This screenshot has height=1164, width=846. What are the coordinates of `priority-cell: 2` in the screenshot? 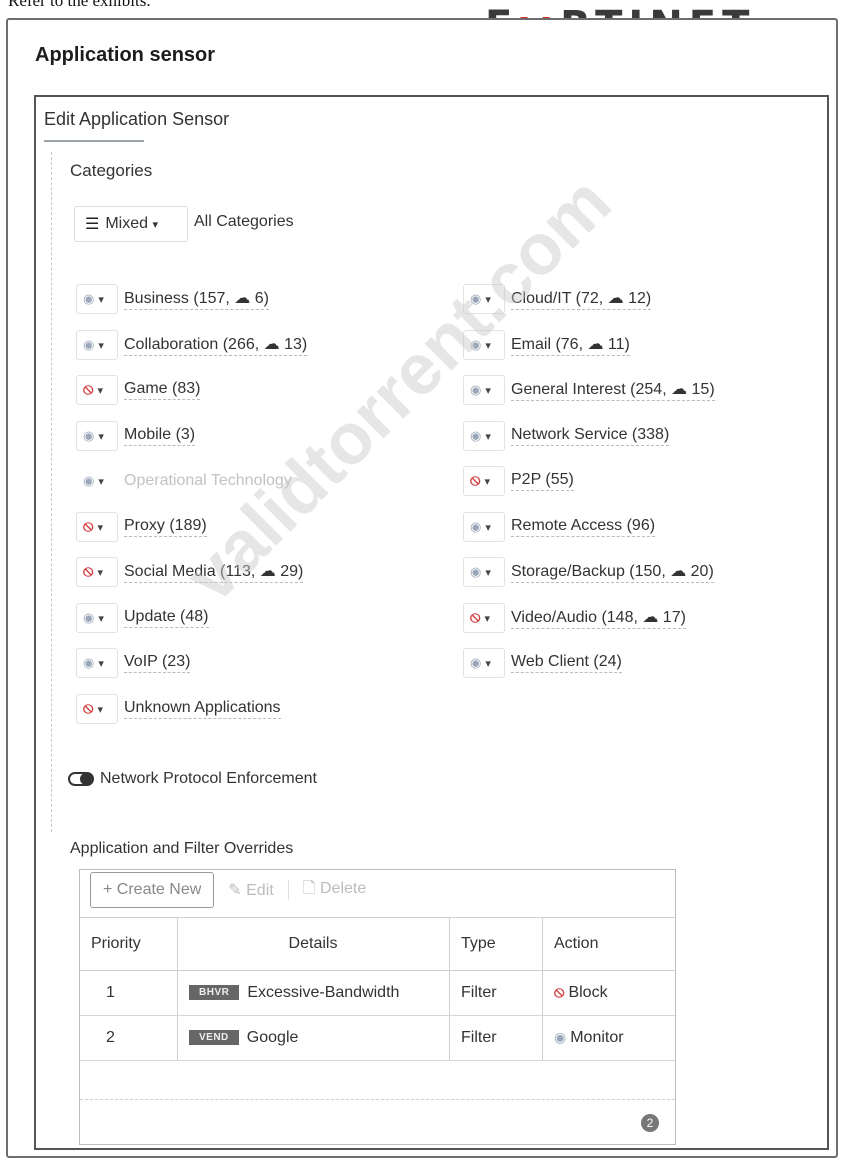 It's located at (129, 1038).